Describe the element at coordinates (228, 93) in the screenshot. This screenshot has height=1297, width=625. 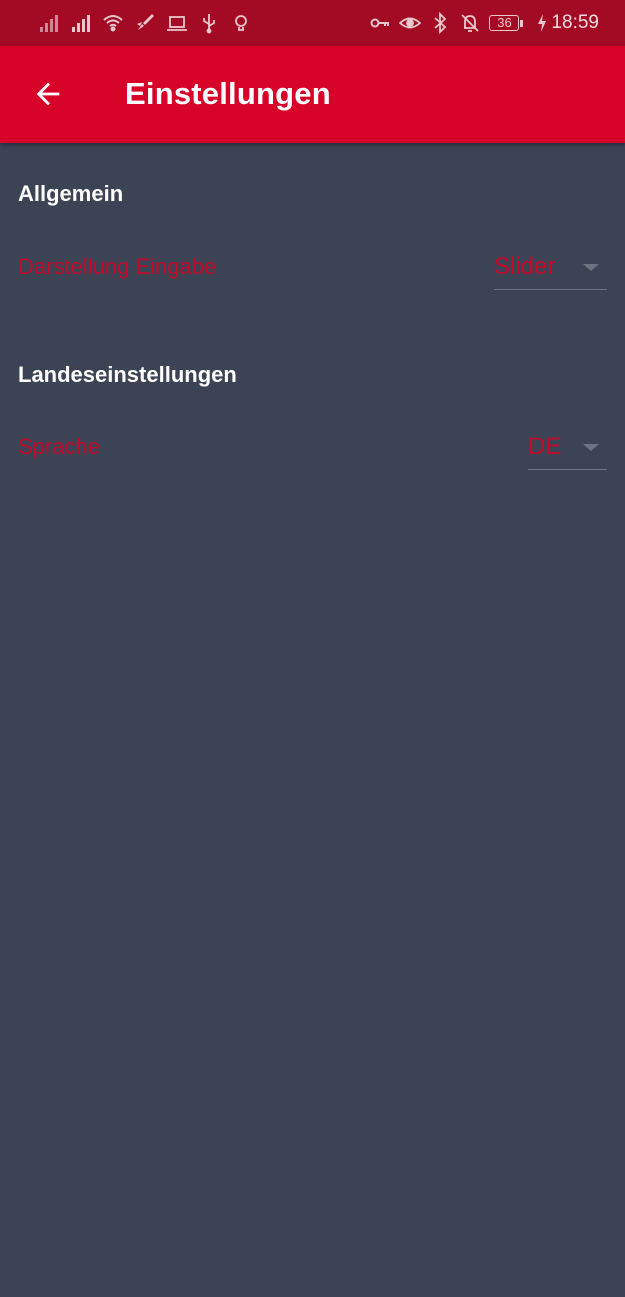
I see `page-title: Einstellungen` at that location.